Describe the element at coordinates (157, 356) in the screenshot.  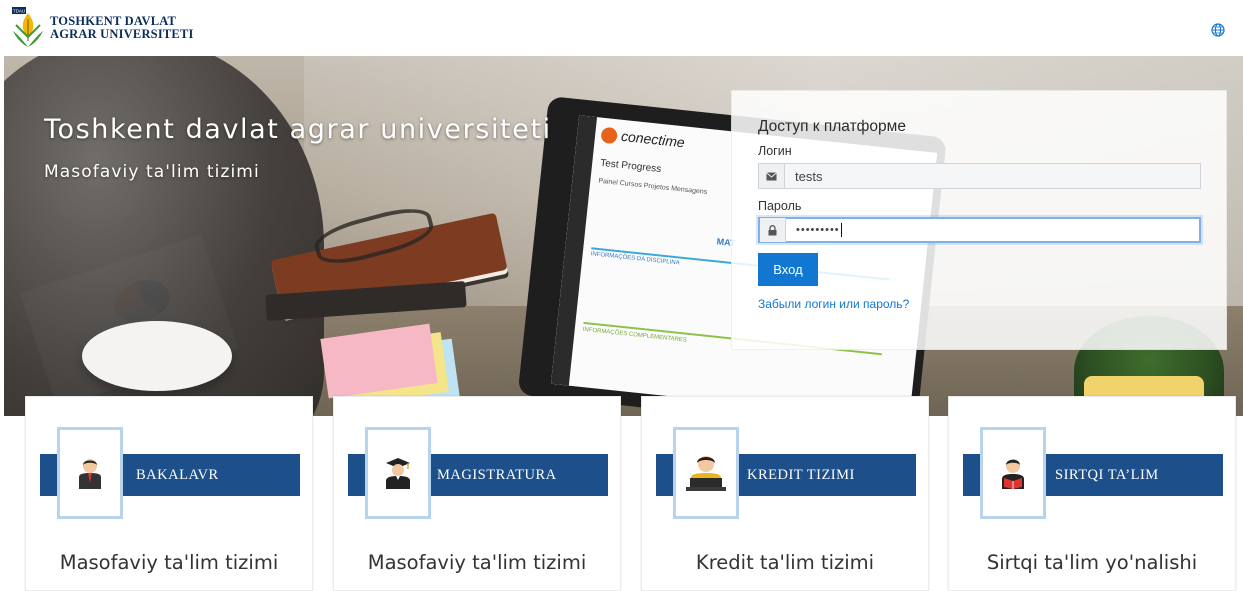
I see `hero-coffee-cup` at that location.